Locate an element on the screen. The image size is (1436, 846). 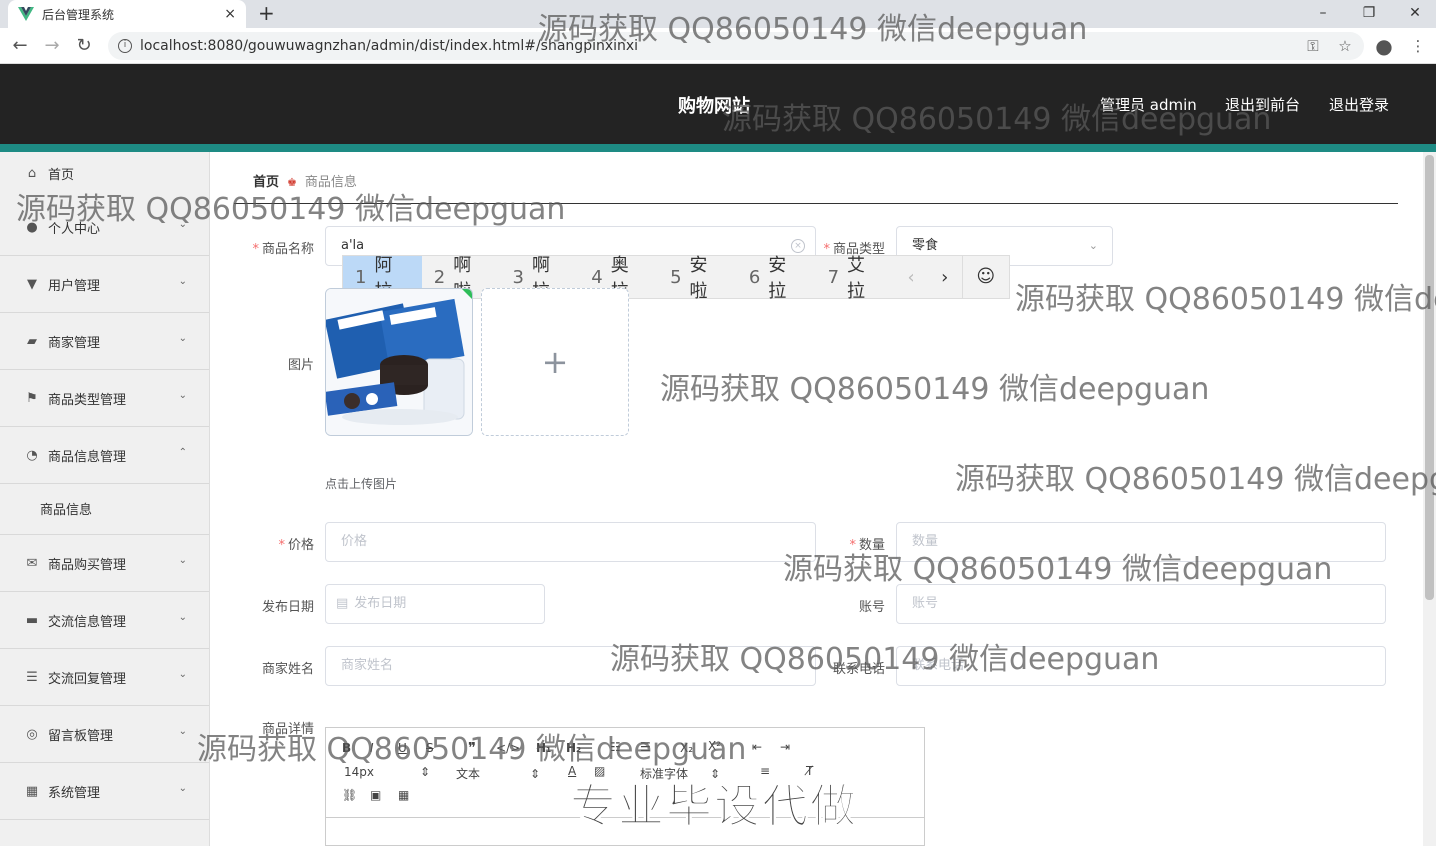
sidebar-item-merchants: ▰ 商家管理 ⌄ is located at coordinates (104, 341).